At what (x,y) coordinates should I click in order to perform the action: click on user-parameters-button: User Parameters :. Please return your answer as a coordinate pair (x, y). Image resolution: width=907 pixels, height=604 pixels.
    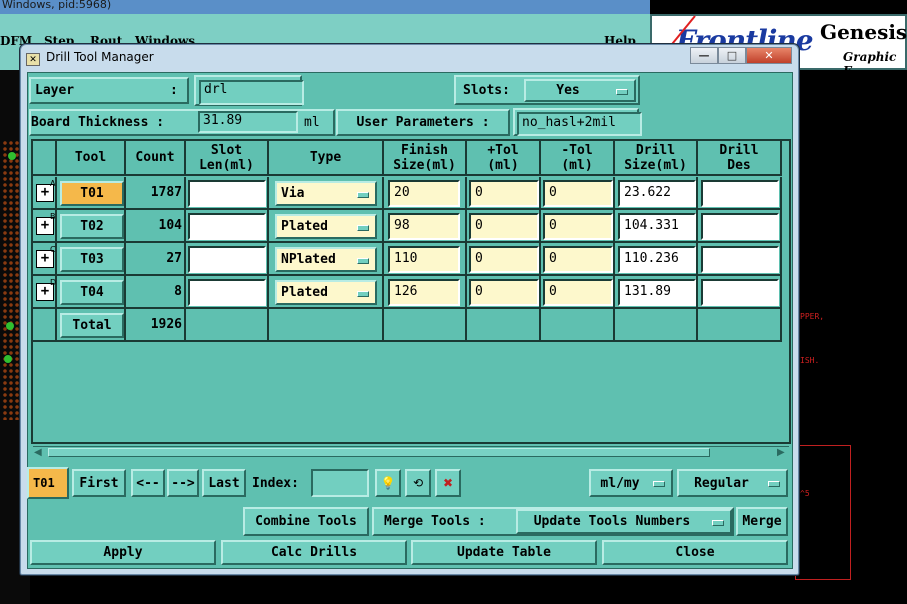
    Looking at the image, I should click on (423, 122).